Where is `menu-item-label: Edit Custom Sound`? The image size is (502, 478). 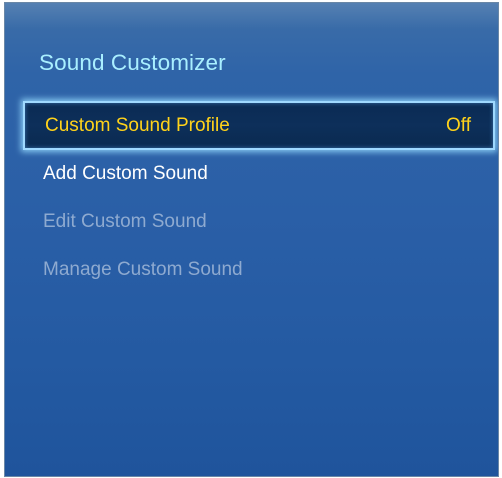
menu-item-label: Edit Custom Sound is located at coordinates (125, 221).